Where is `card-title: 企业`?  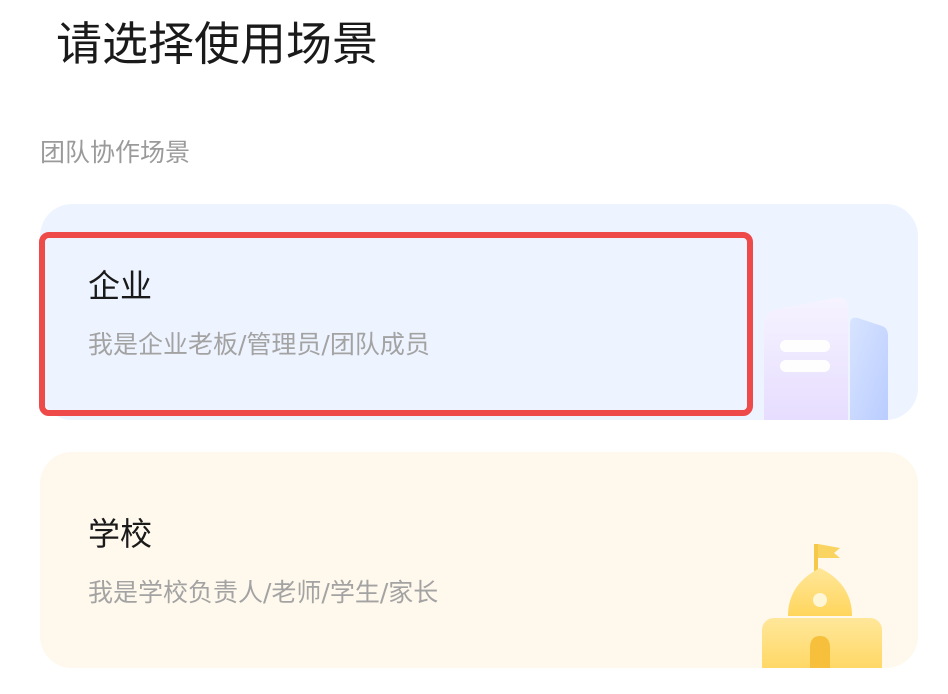
card-title: 企业 is located at coordinates (120, 286).